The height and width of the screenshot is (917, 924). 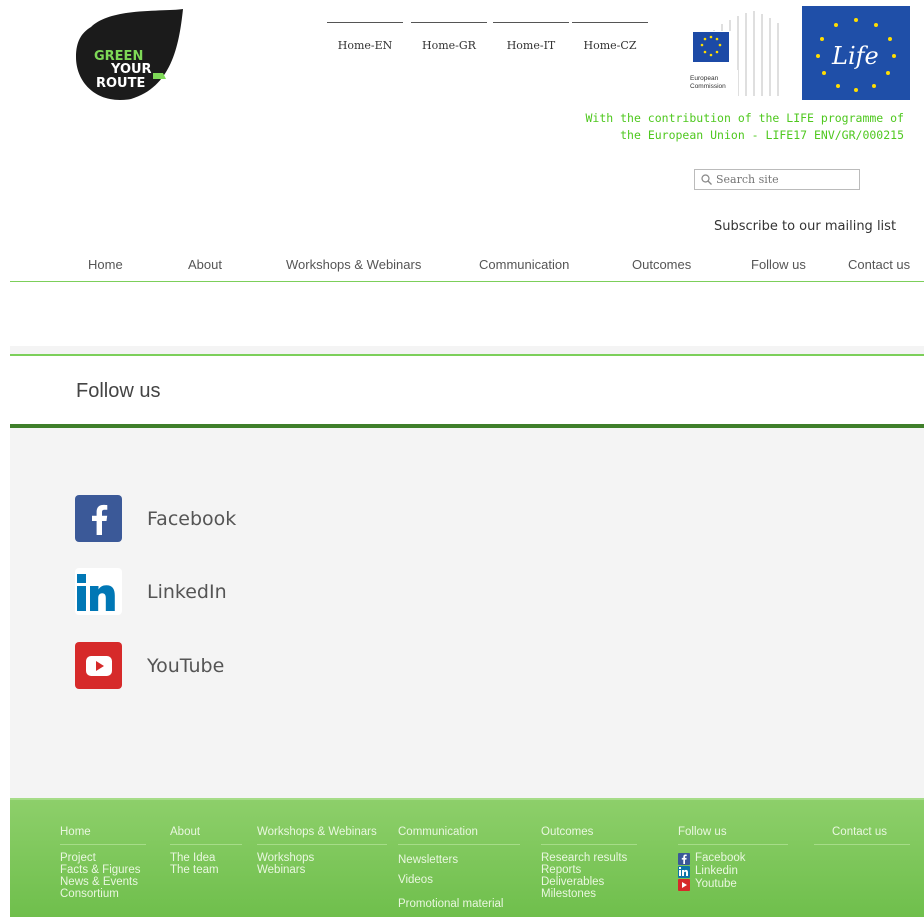 What do you see at coordinates (589, 882) in the screenshot?
I see `footer-link-deliverables: Deliverables` at bounding box center [589, 882].